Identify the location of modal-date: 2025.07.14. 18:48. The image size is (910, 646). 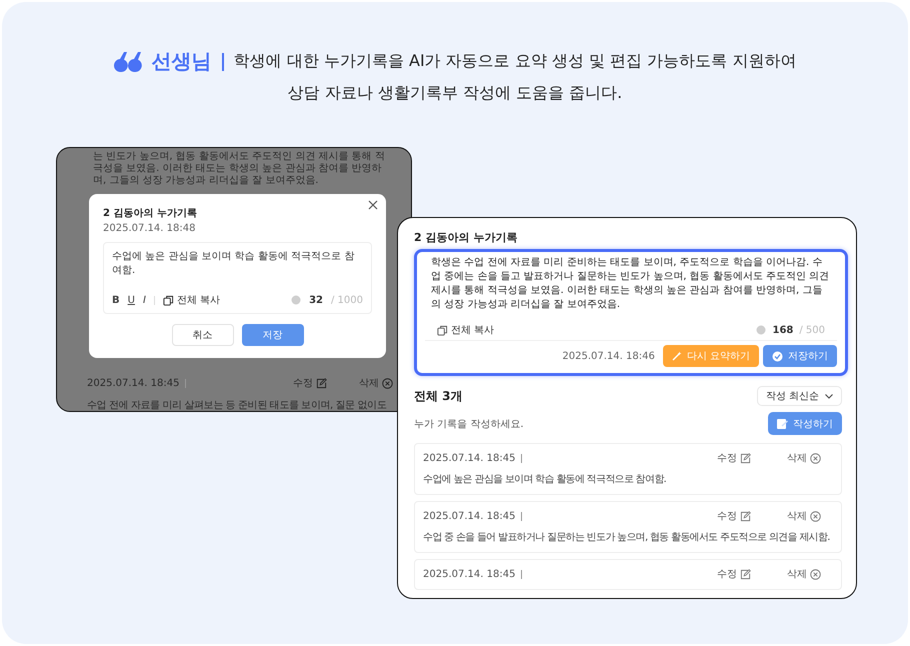
(149, 228).